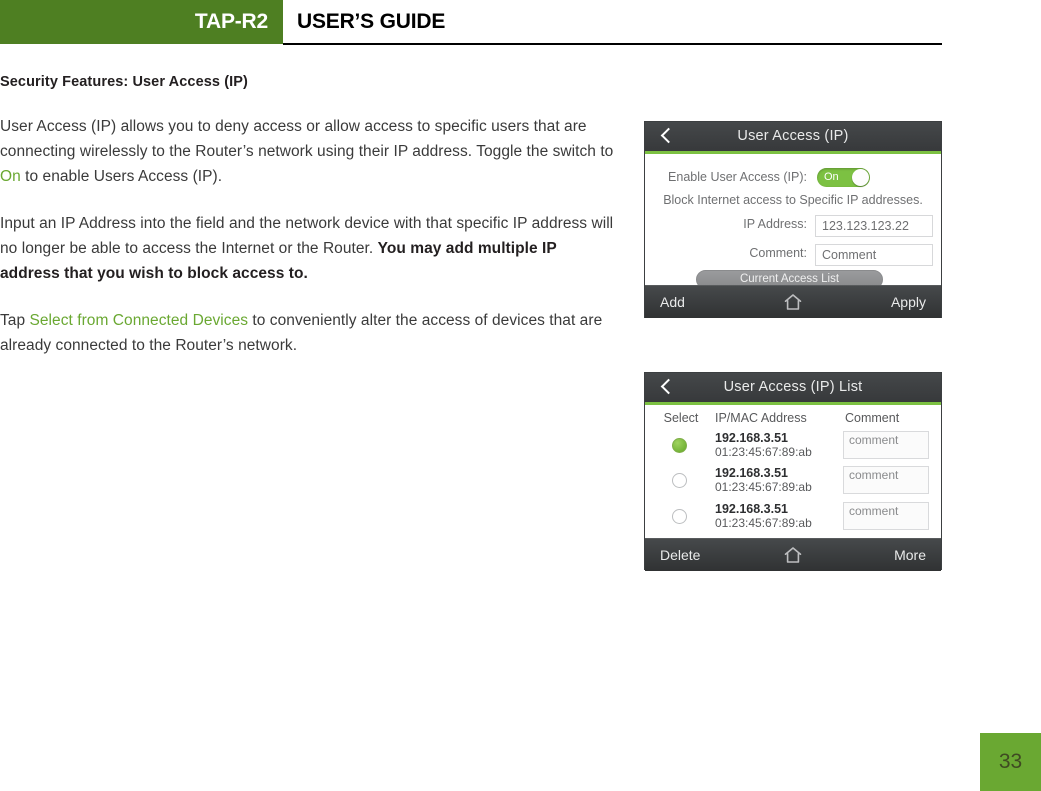  What do you see at coordinates (908, 302) in the screenshot?
I see `apply-button: Apply` at bounding box center [908, 302].